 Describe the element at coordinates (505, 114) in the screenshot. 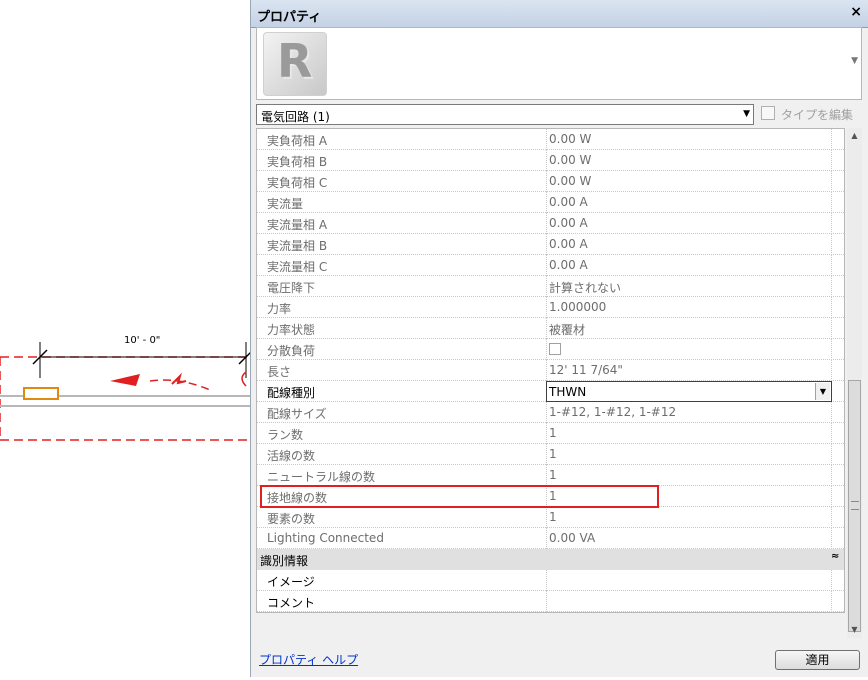

I see `type-selector: 電気回路 (1) ▼` at that location.